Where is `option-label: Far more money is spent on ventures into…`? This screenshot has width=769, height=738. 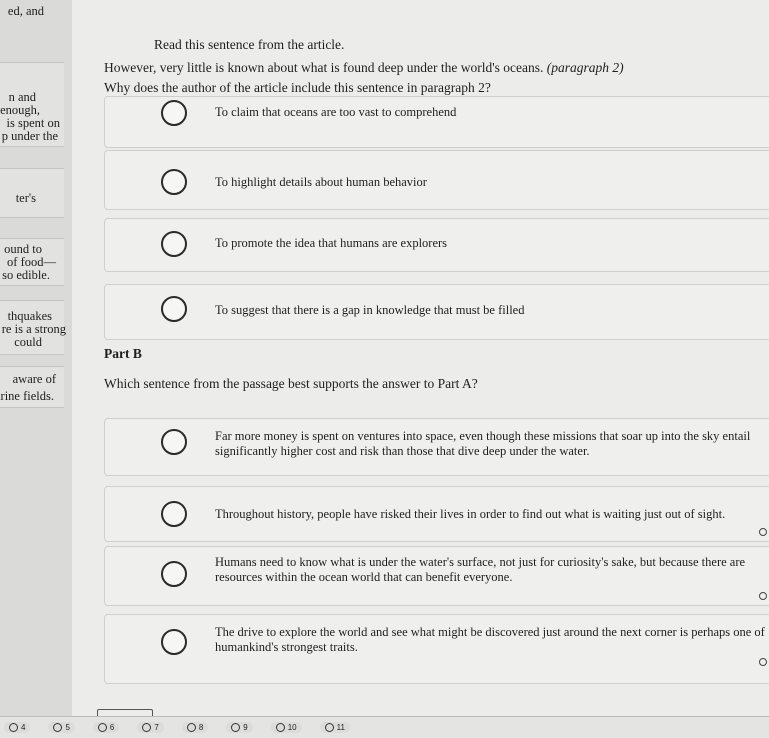
option-label: Far more money is spent on ventures into… is located at coordinates (483, 443).